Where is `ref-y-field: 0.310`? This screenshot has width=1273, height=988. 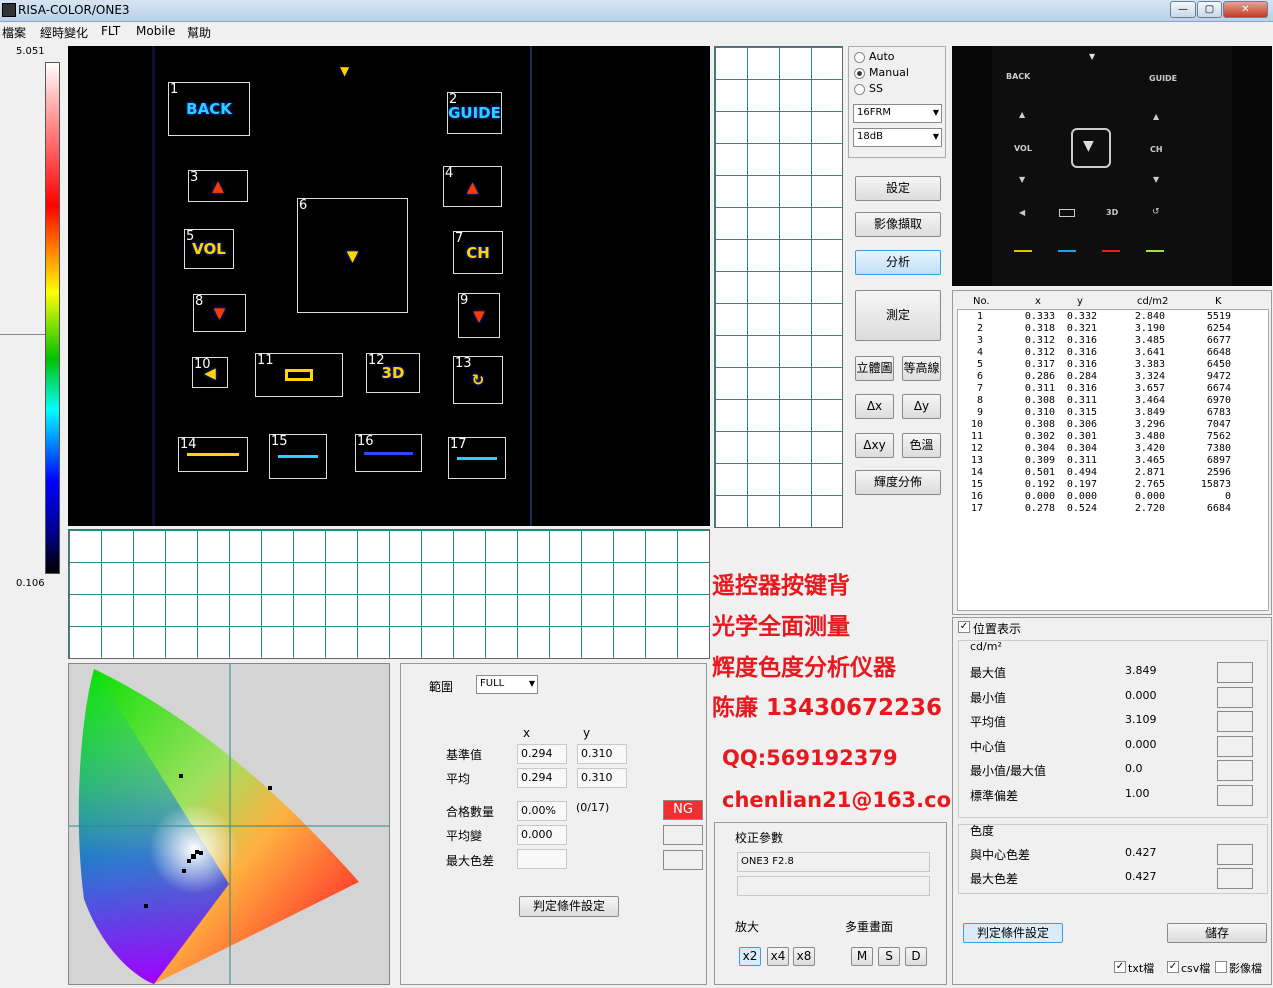 ref-y-field: 0.310 is located at coordinates (602, 754).